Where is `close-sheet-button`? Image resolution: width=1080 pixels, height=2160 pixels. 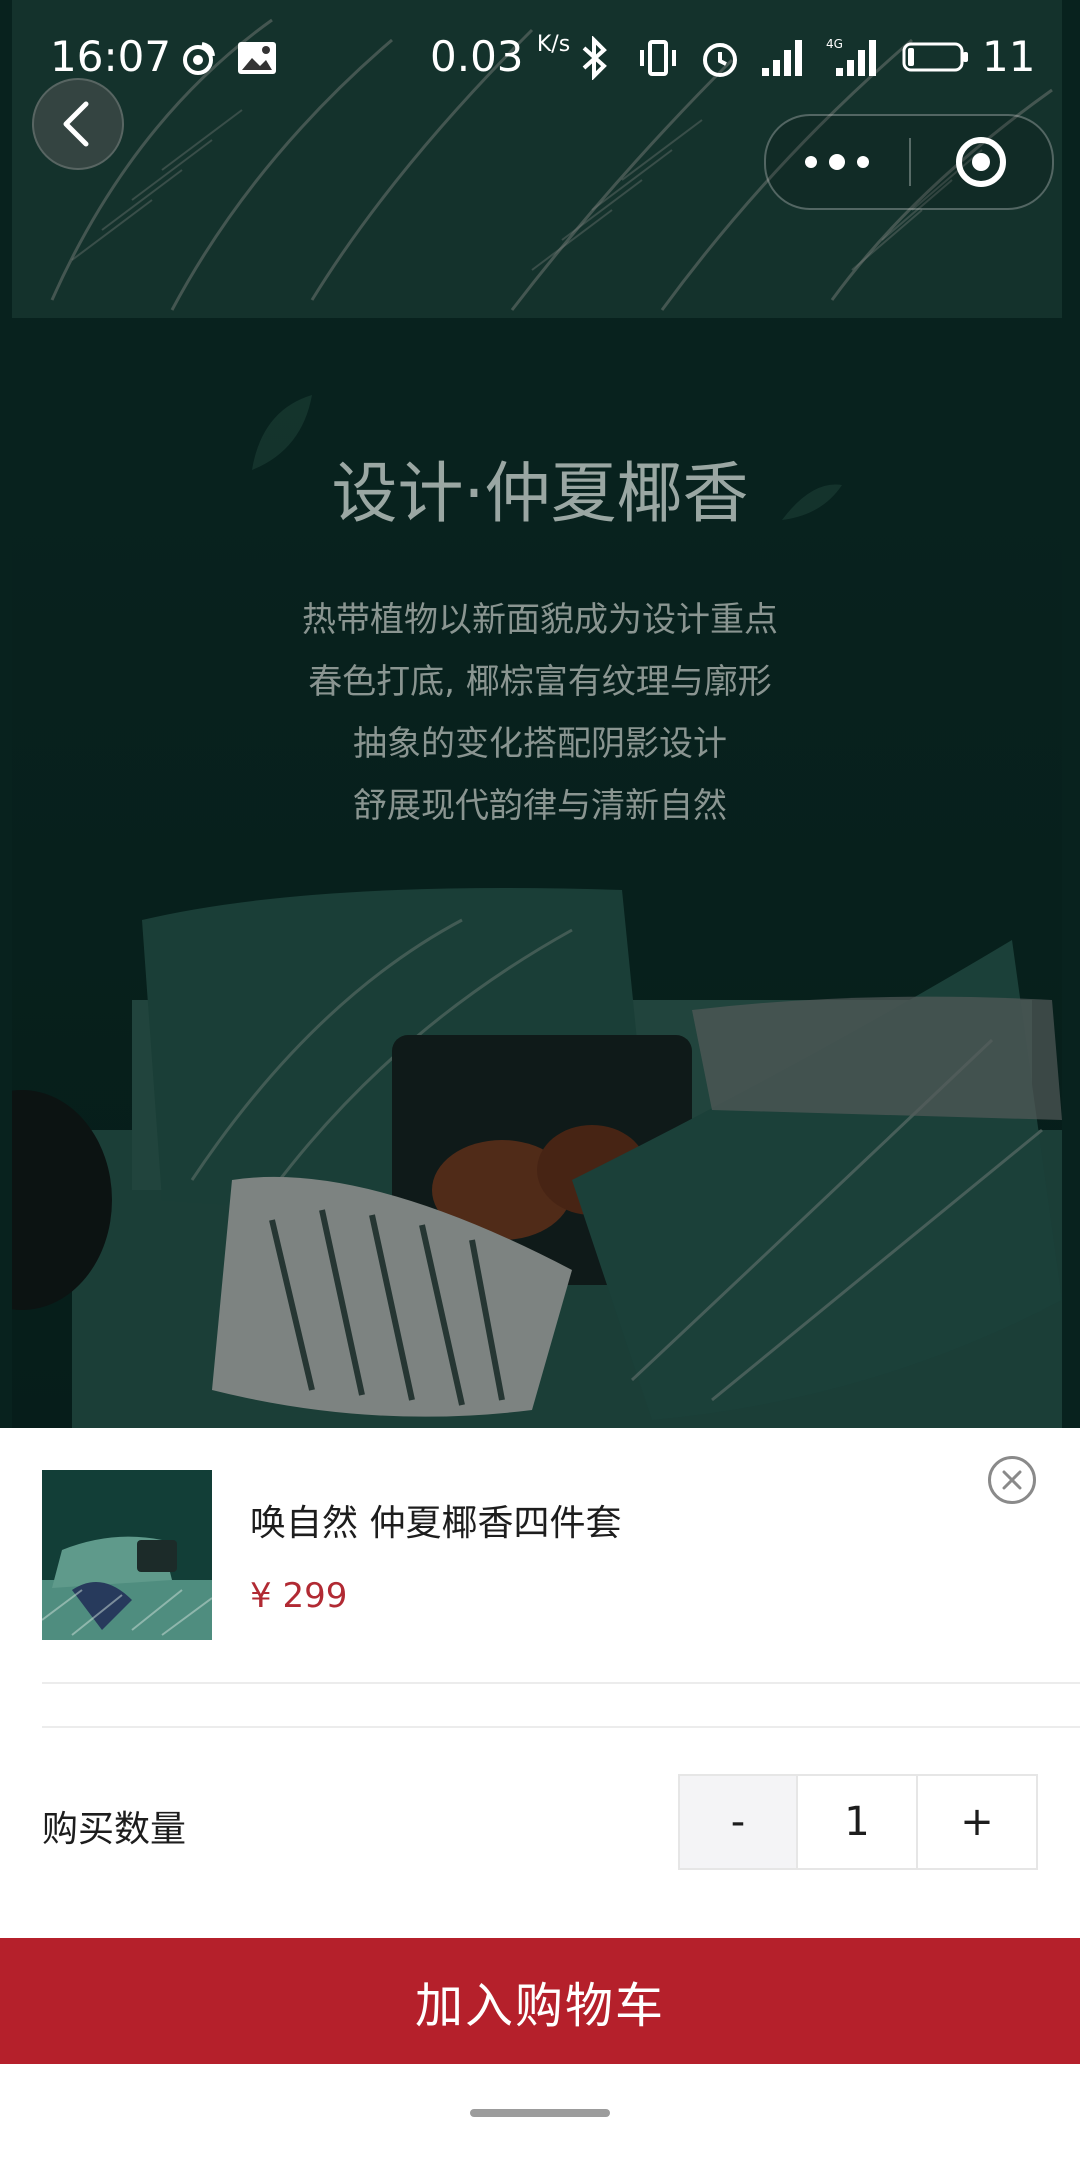 close-sheet-button is located at coordinates (1012, 1480).